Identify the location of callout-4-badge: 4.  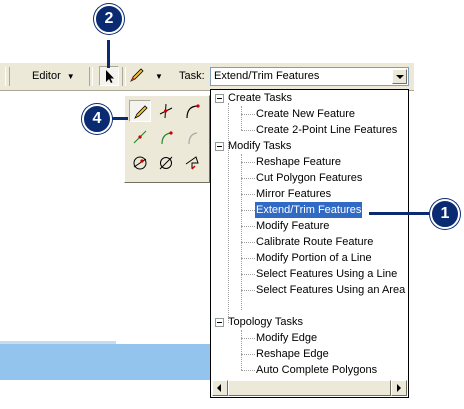
(97, 119).